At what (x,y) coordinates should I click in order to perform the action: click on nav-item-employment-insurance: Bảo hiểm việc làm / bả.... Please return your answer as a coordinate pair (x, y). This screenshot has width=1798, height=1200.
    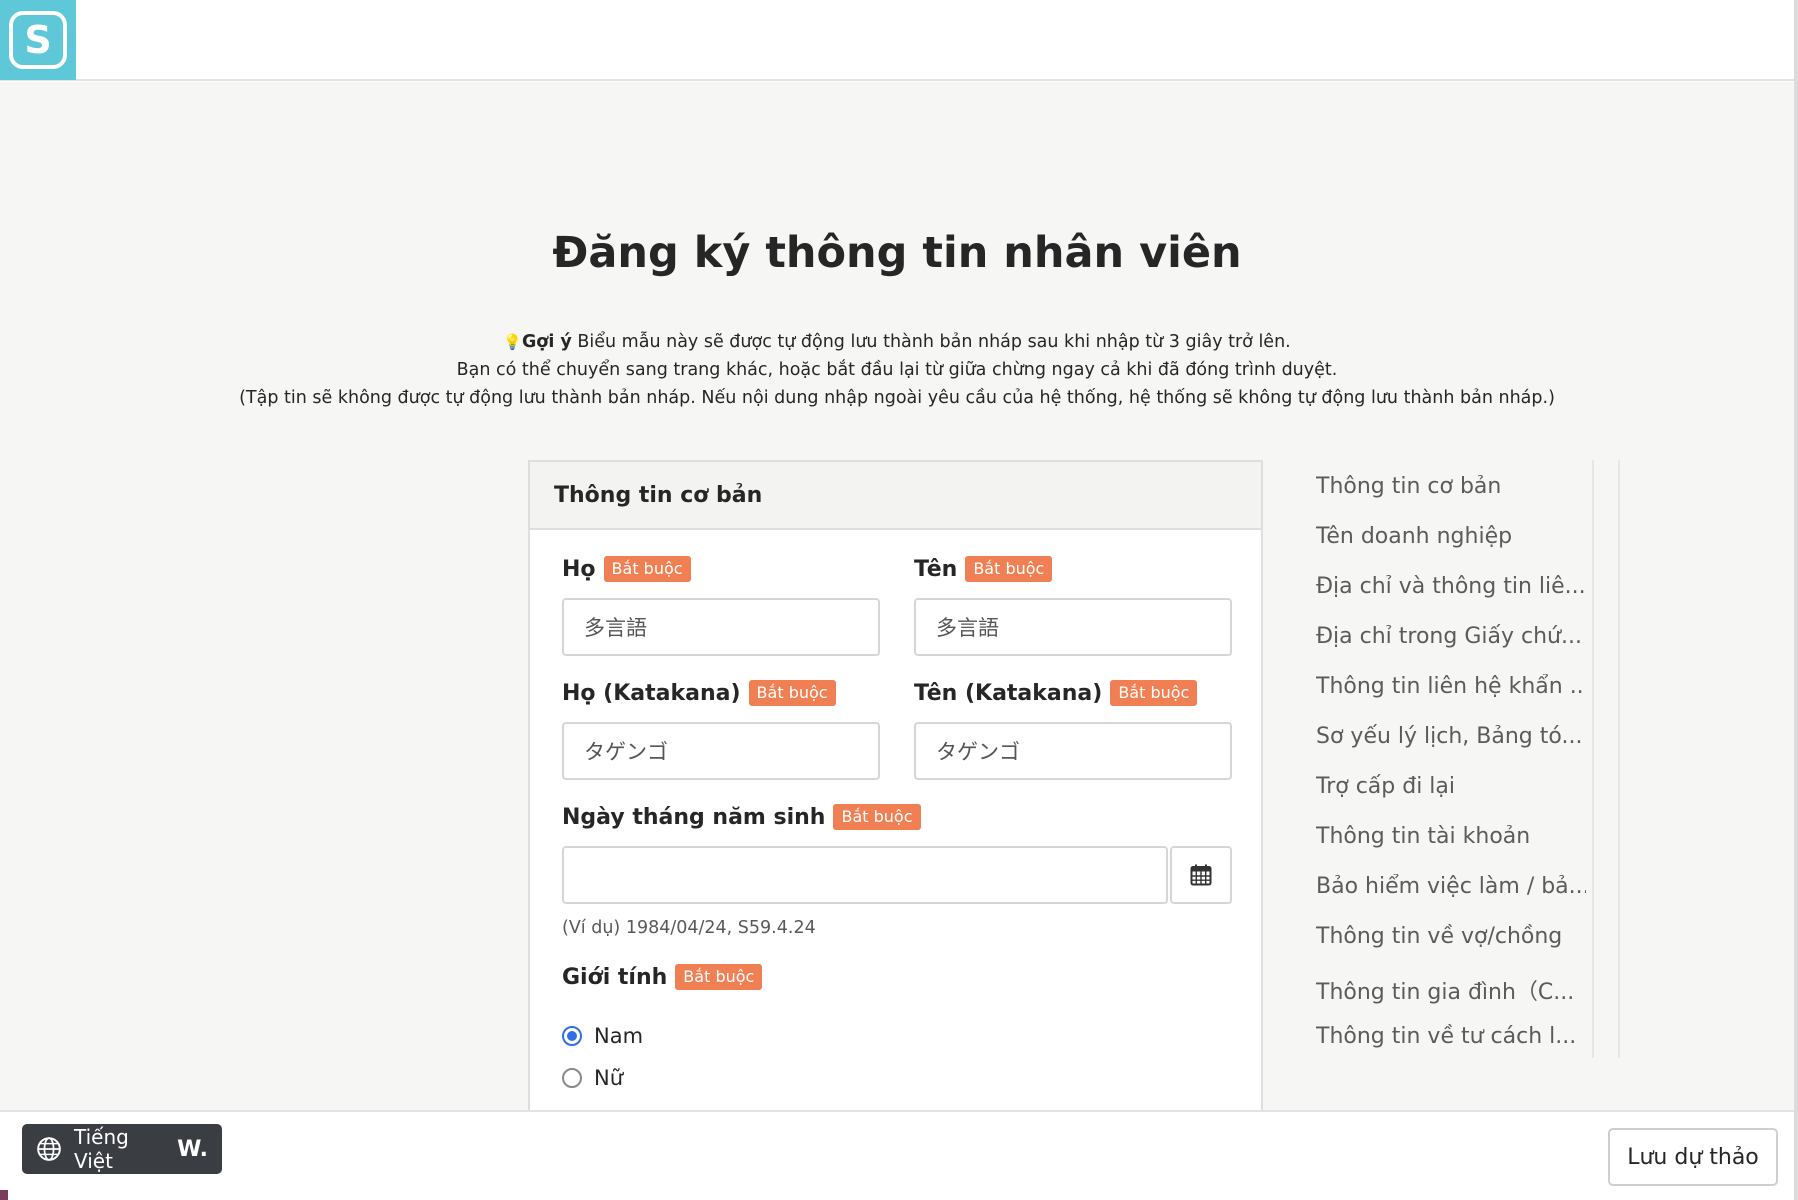
    Looking at the image, I should click on (1451, 886).